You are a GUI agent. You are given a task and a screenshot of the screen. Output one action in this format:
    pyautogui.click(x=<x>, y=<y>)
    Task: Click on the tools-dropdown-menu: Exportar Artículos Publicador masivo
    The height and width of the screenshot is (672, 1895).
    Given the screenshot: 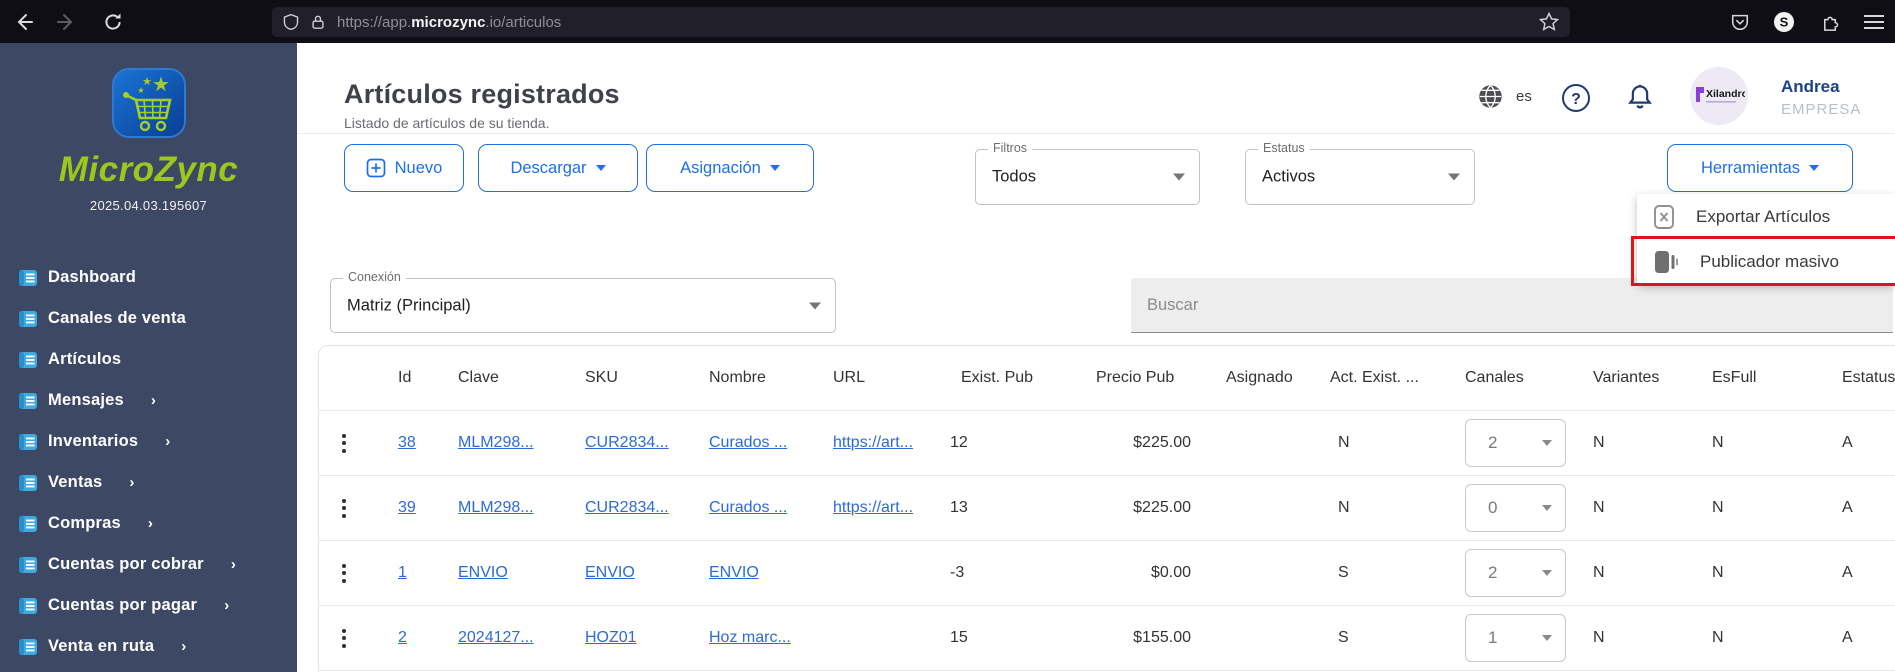 What is the action you would take?
    pyautogui.click(x=1766, y=239)
    